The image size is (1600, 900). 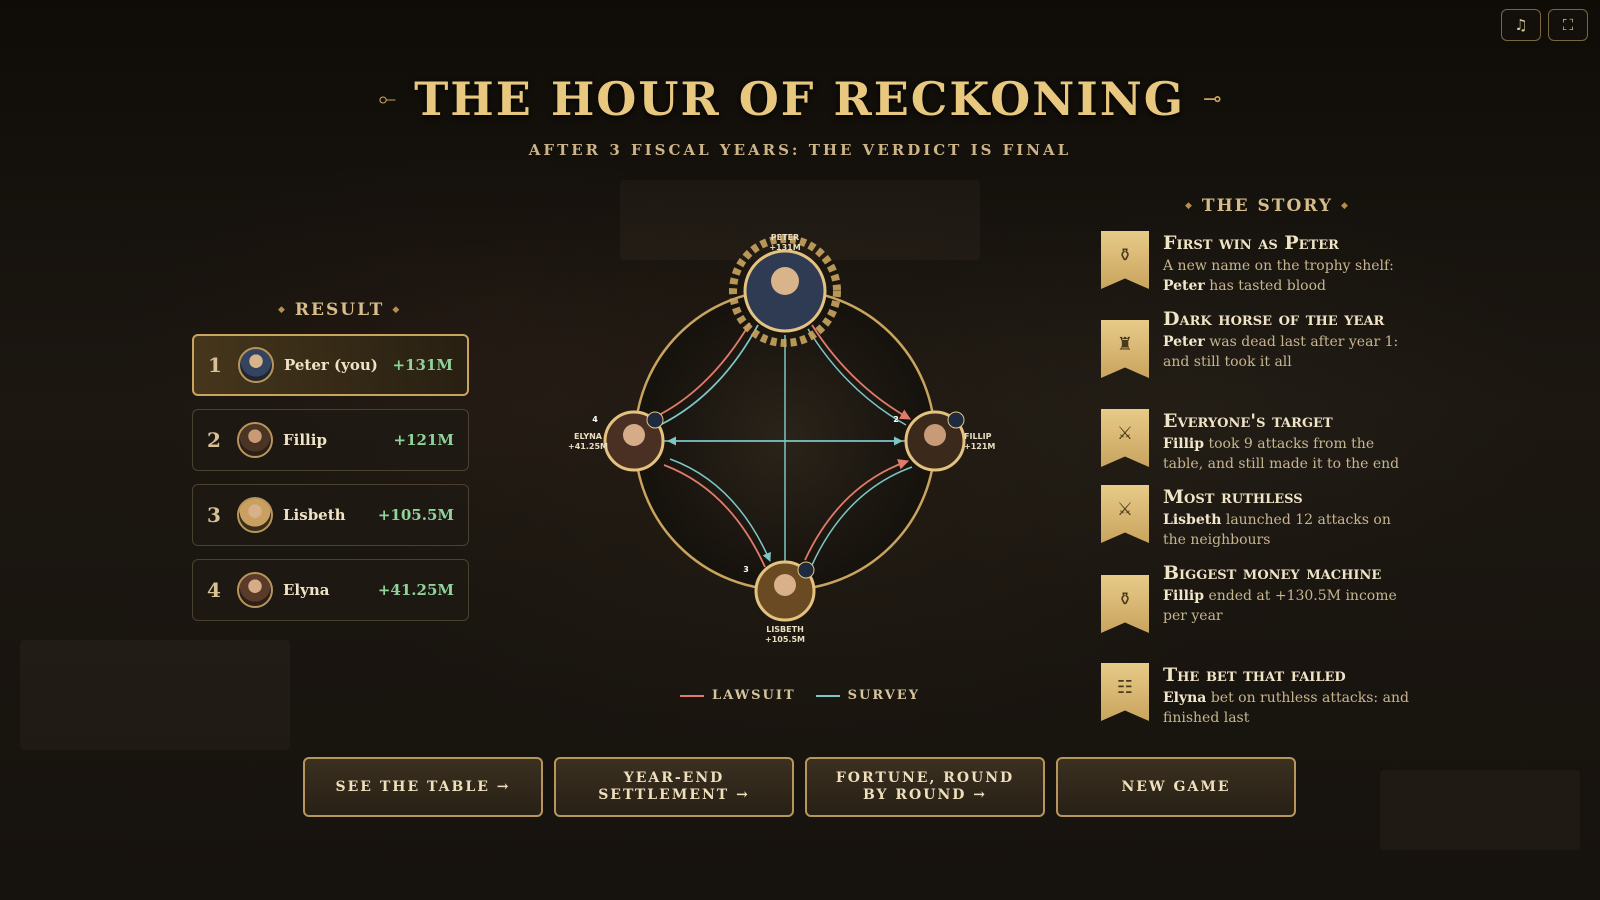 I want to click on node-fillip, so click(x=935, y=441).